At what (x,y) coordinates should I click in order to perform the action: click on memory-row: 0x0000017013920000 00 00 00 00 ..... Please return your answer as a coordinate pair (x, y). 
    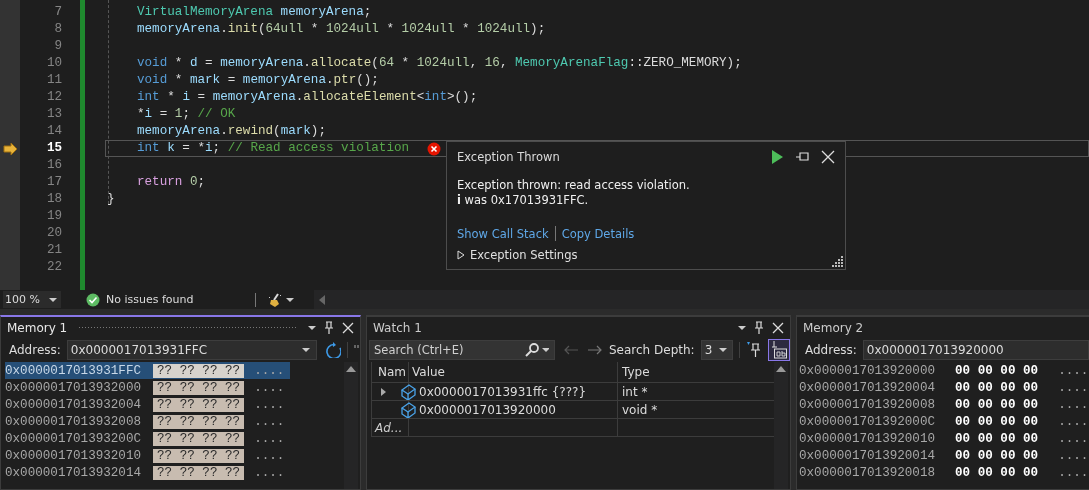
    Looking at the image, I should click on (944, 370).